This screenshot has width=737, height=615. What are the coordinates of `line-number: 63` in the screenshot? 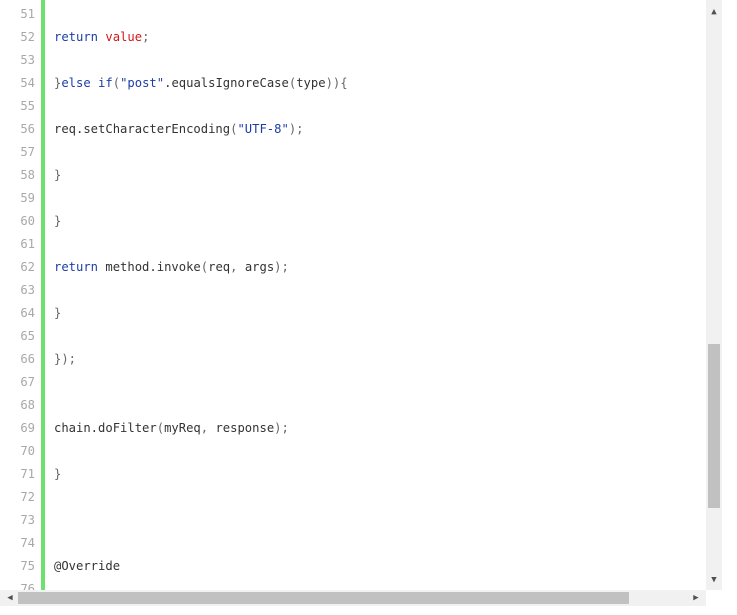 It's located at (27, 290).